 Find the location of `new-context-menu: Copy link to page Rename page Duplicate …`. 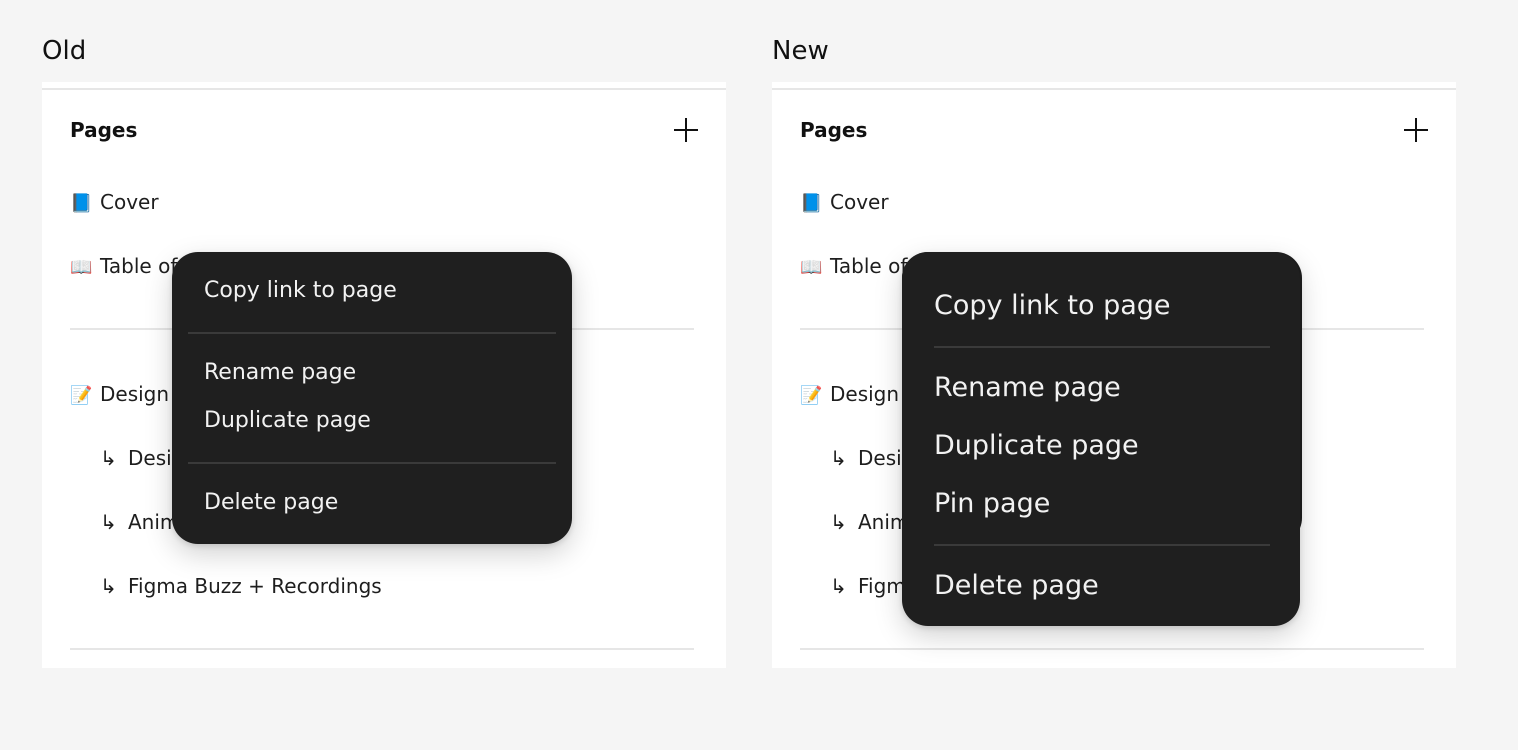

new-context-menu: Copy link to page Rename page Duplicate … is located at coordinates (1101, 439).